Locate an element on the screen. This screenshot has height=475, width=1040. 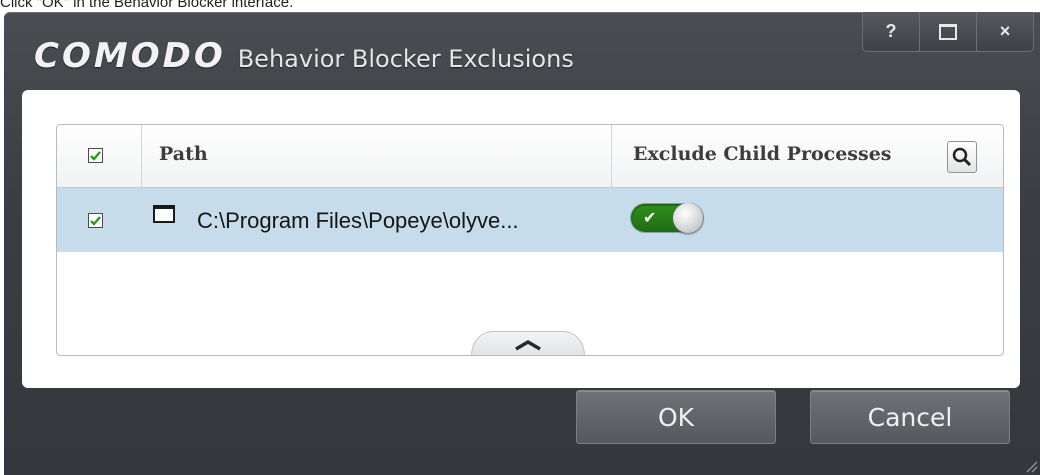
collapse-button is located at coordinates (528, 343).